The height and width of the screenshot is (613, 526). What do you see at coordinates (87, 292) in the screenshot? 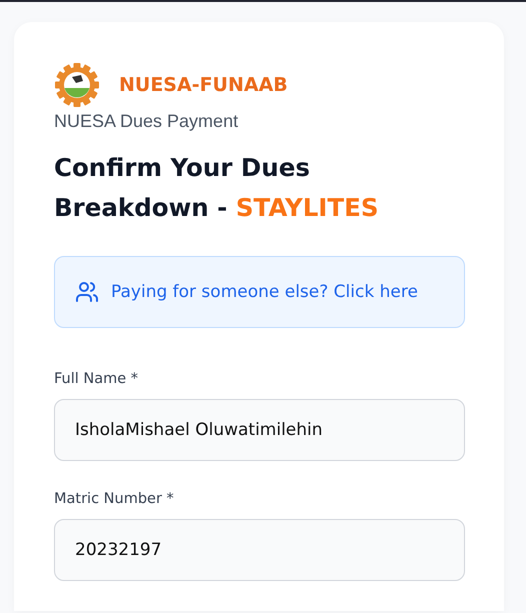
I see `users-icon` at bounding box center [87, 292].